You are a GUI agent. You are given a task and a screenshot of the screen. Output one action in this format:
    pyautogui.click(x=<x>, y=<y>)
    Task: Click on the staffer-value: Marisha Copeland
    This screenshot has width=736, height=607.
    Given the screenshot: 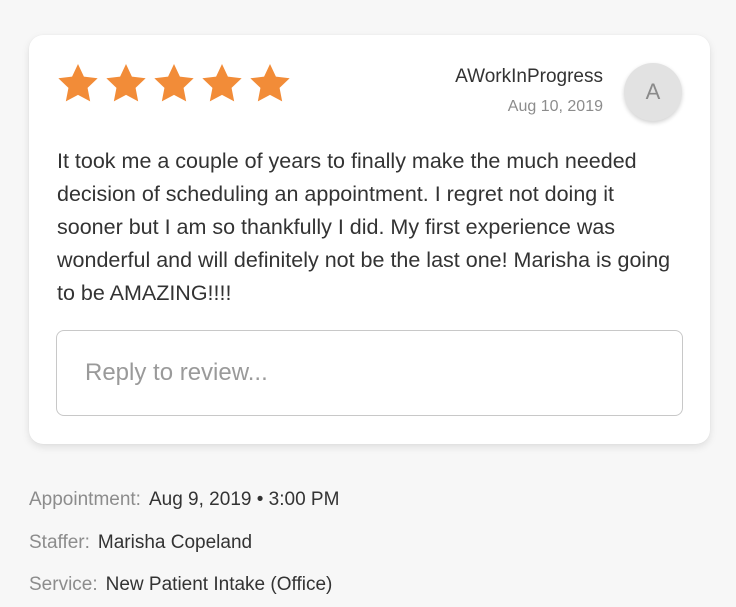 What is the action you would take?
    pyautogui.click(x=175, y=542)
    